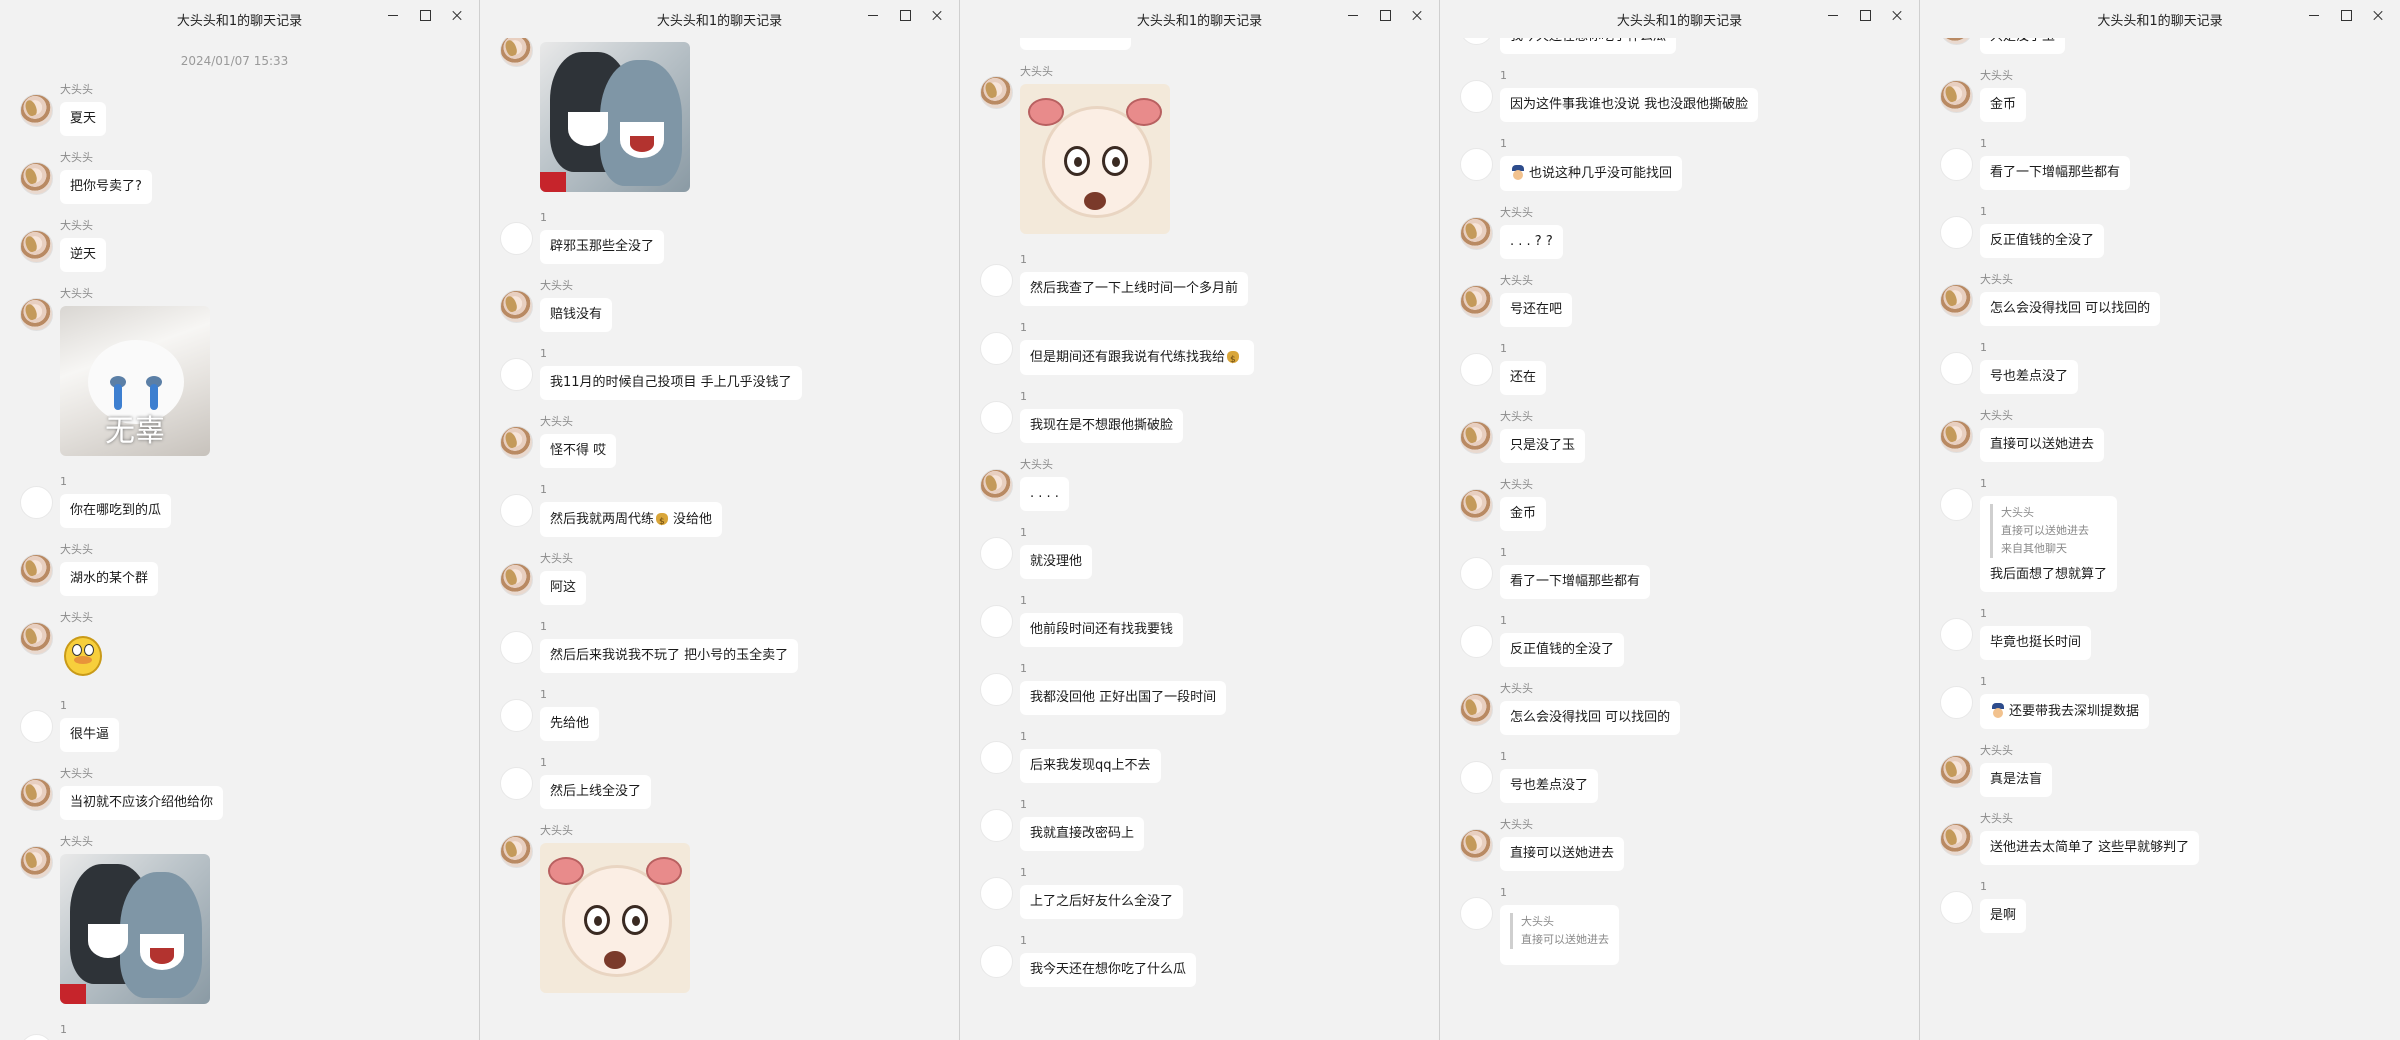  I want to click on message-bubble: 送他进去太简单了 这些早就够判了, so click(2090, 848).